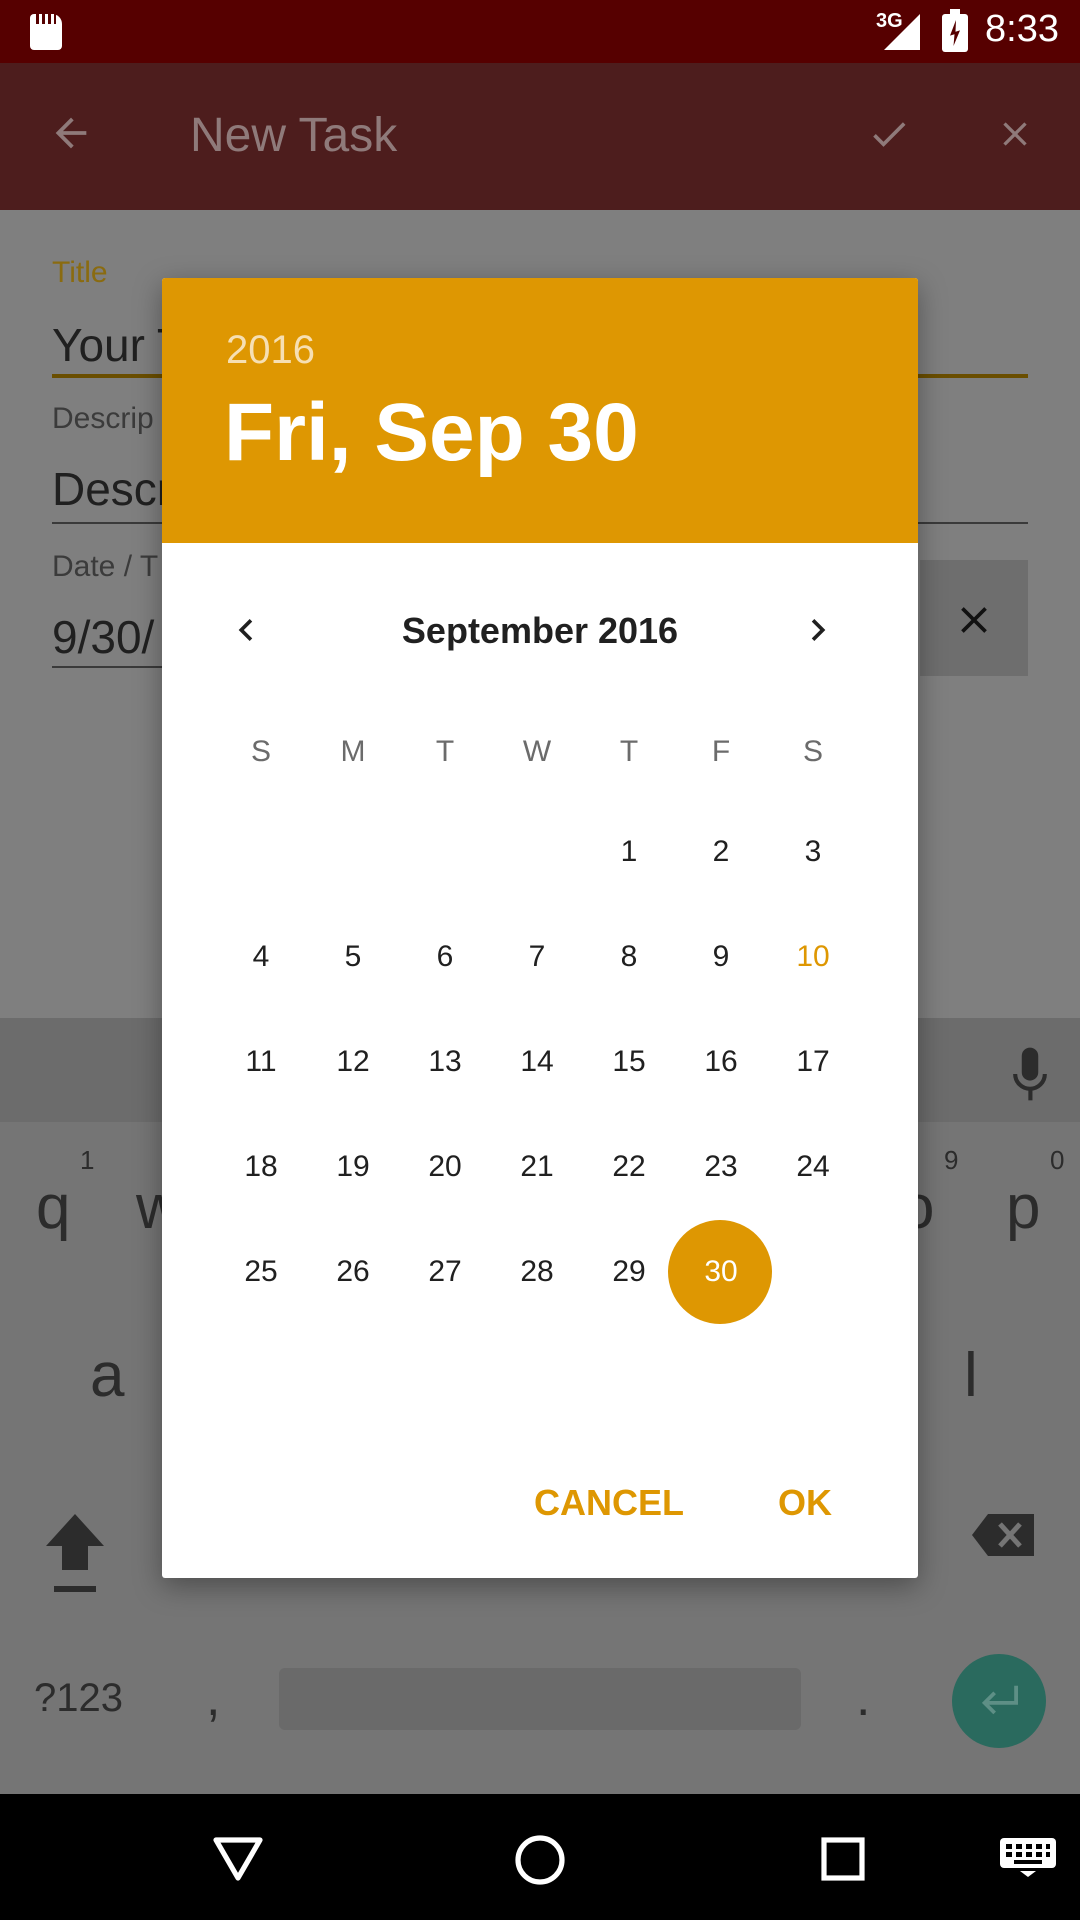  I want to click on battery-icon, so click(955, 30).